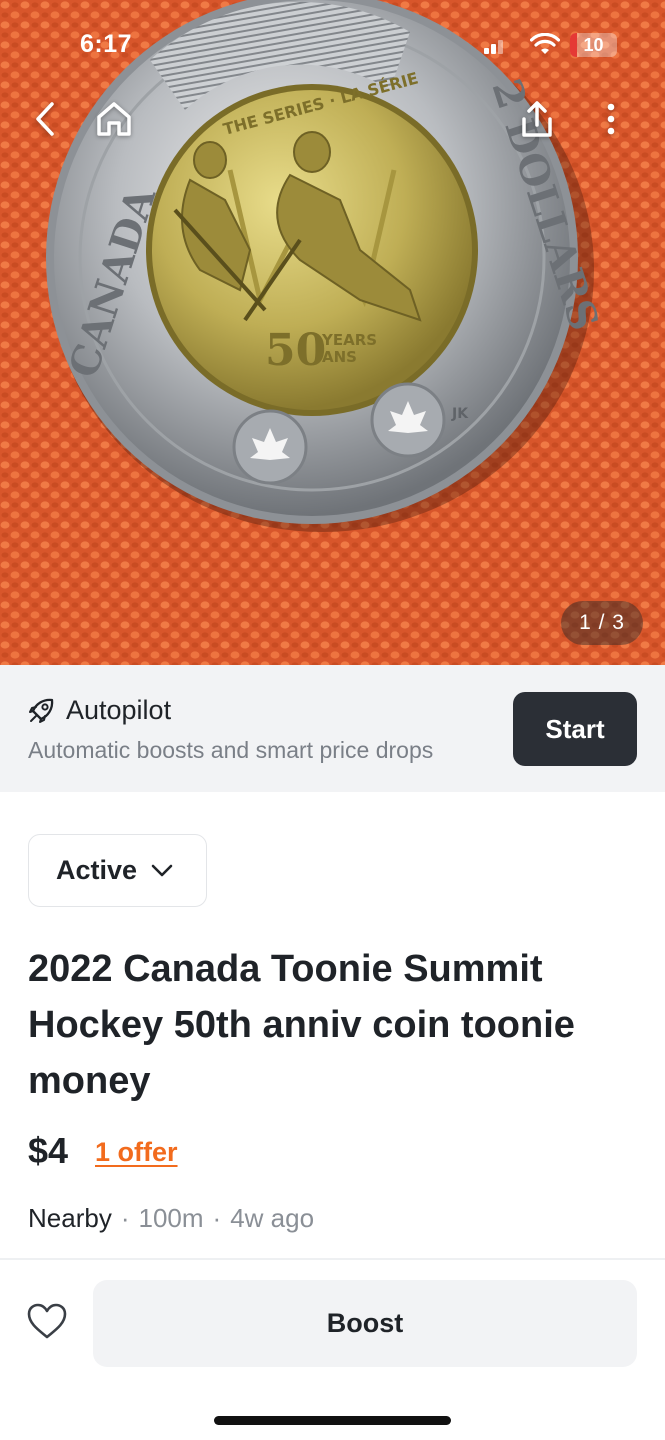 This screenshot has width=665, height=1440. I want to click on home-indicator, so click(332, 1420).